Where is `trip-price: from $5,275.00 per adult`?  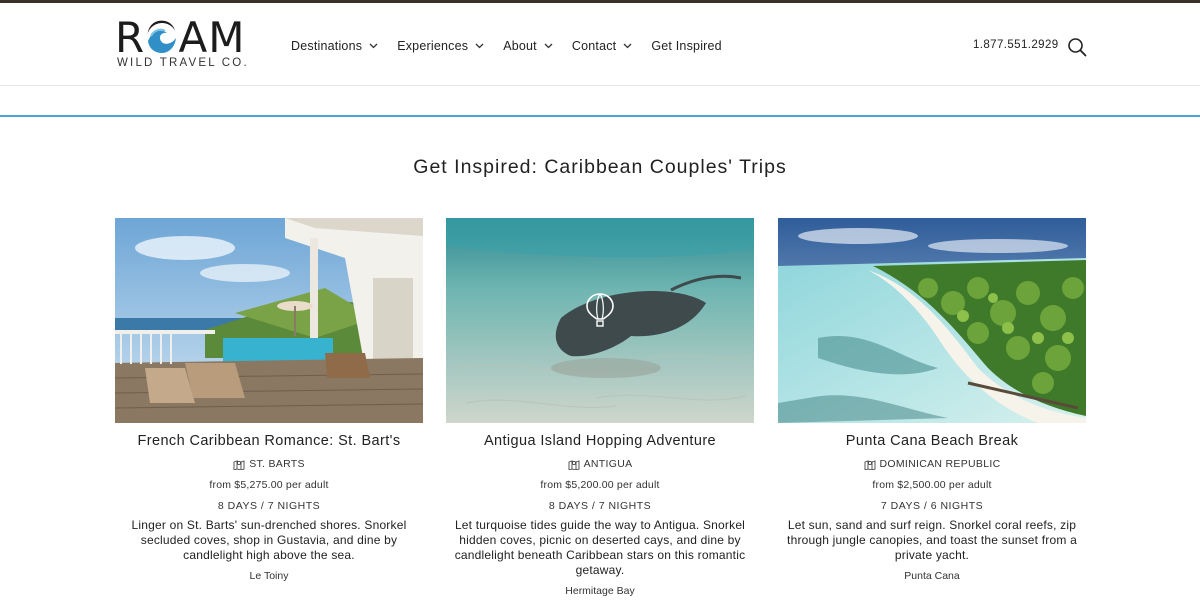
trip-price: from $5,275.00 per adult is located at coordinates (269, 485).